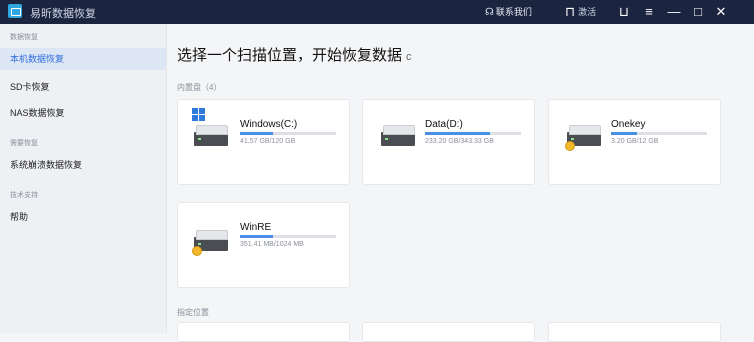 Image resolution: width=754 pixels, height=342 pixels. What do you see at coordinates (628, 124) in the screenshot?
I see `drive-name: Onekey` at bounding box center [628, 124].